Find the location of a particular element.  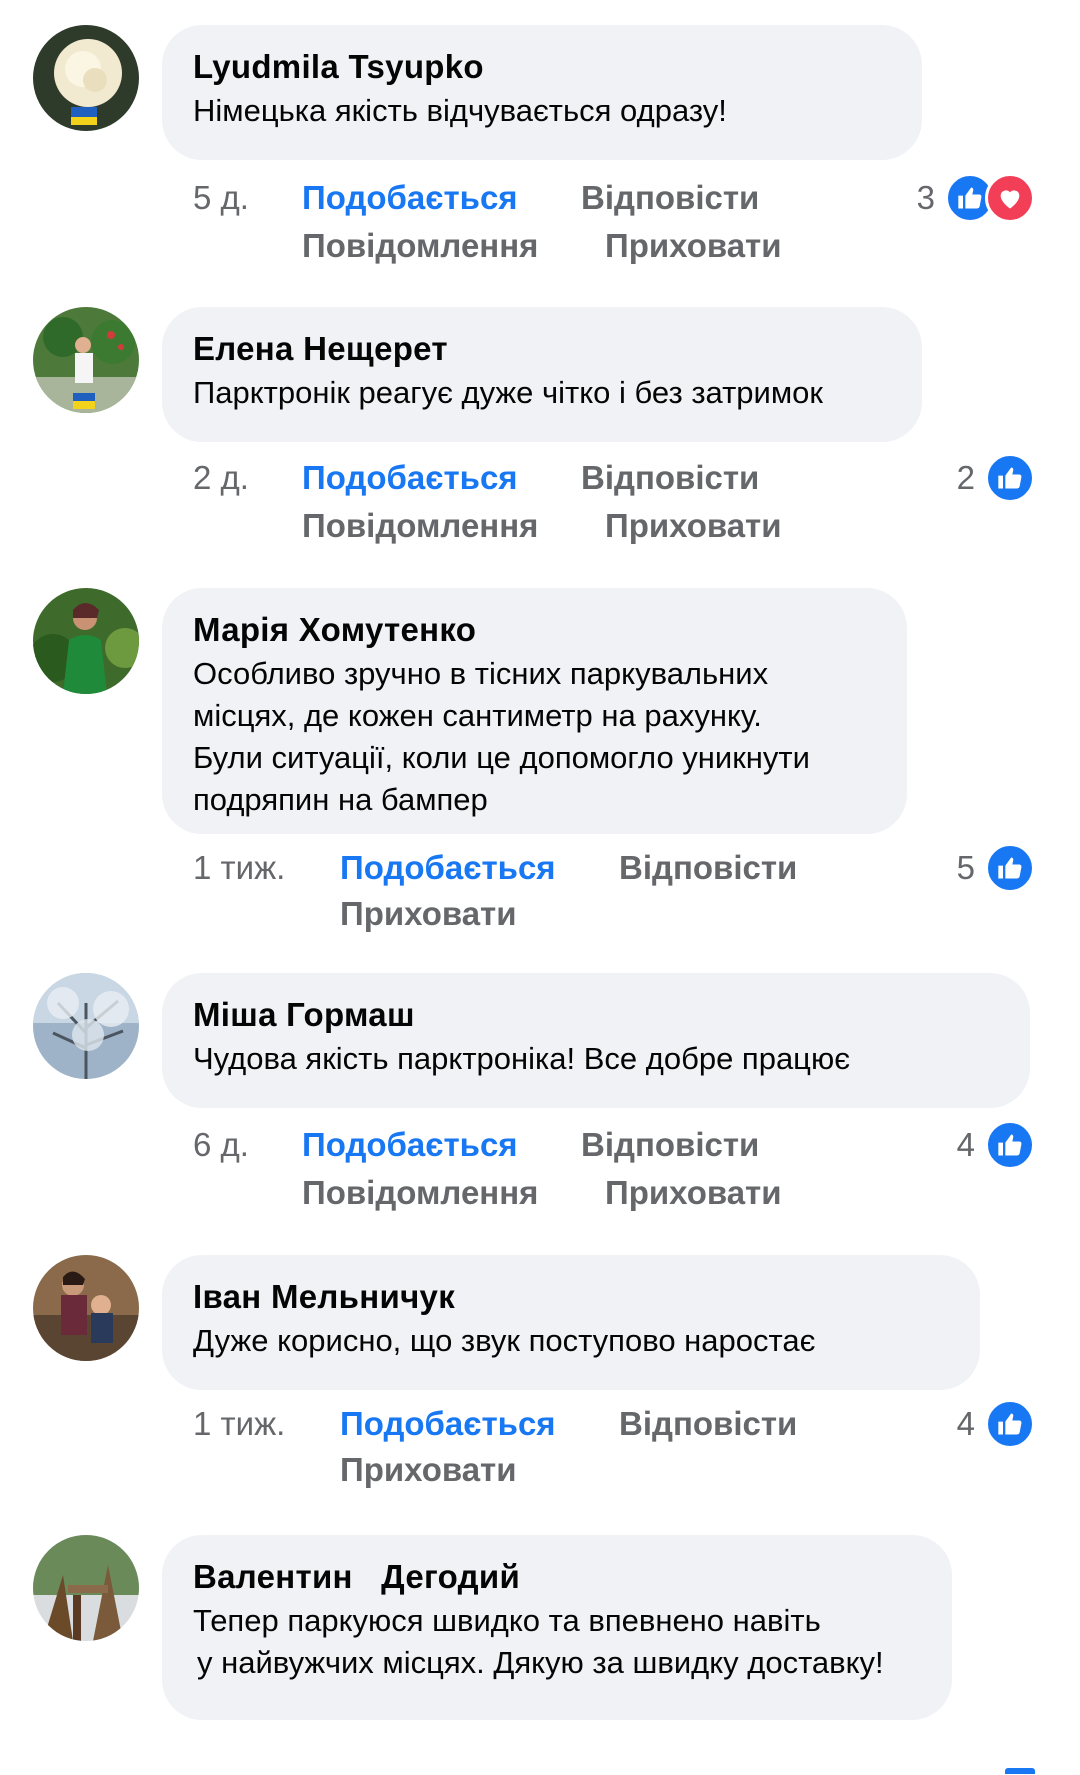

comment-time: 5 д. is located at coordinates (221, 198).